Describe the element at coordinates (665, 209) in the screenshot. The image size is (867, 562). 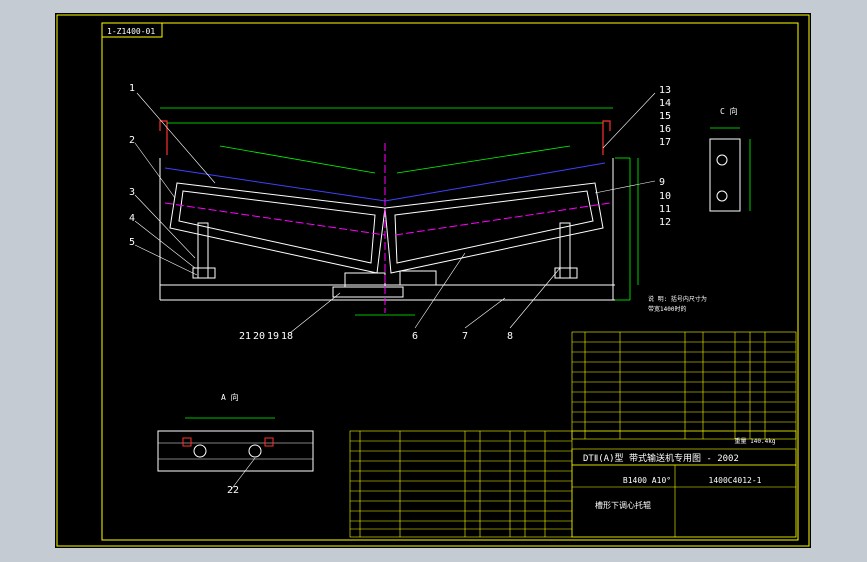
I see `callout-11: 11` at that location.